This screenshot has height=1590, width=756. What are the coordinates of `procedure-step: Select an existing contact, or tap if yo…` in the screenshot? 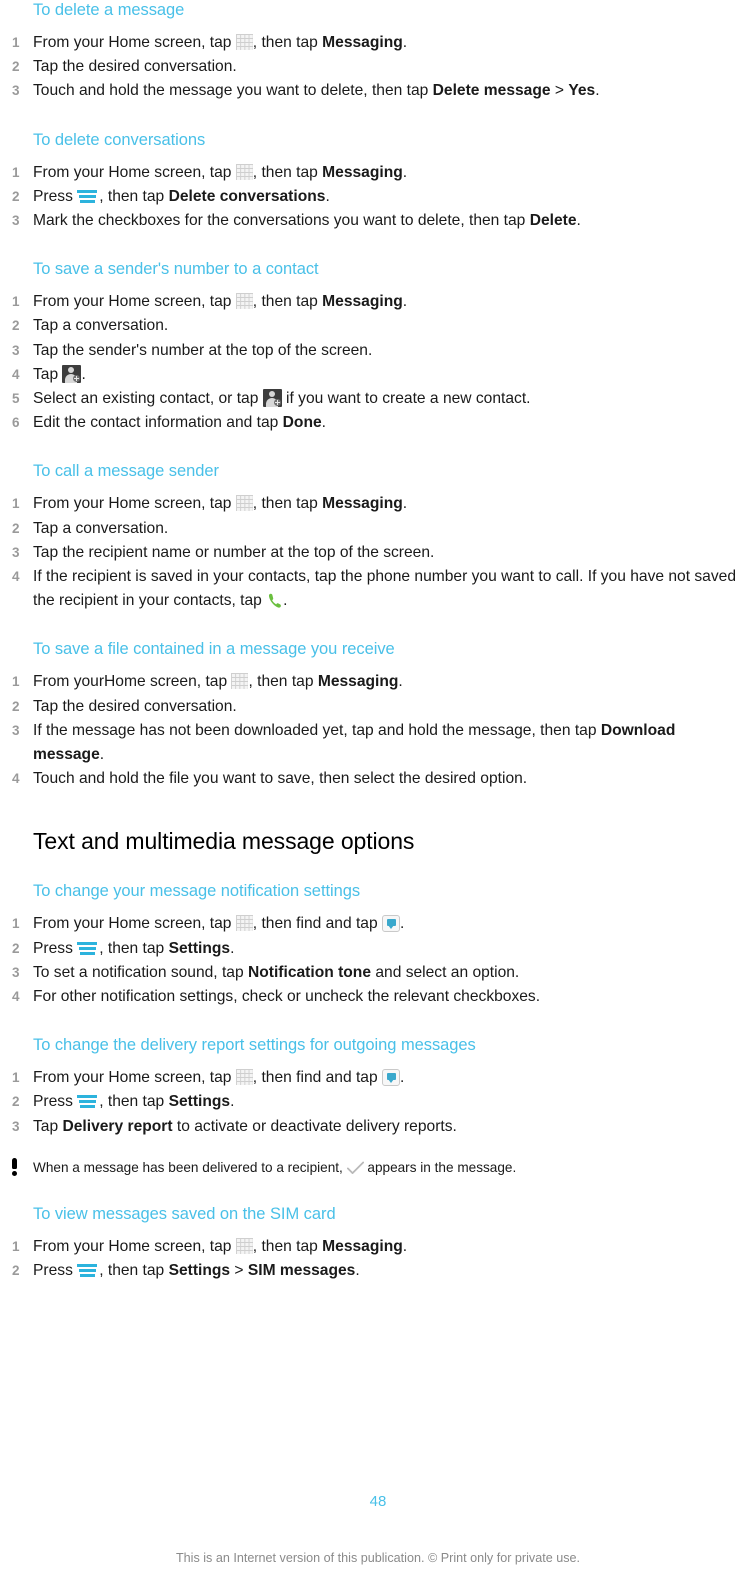 It's located at (370, 399).